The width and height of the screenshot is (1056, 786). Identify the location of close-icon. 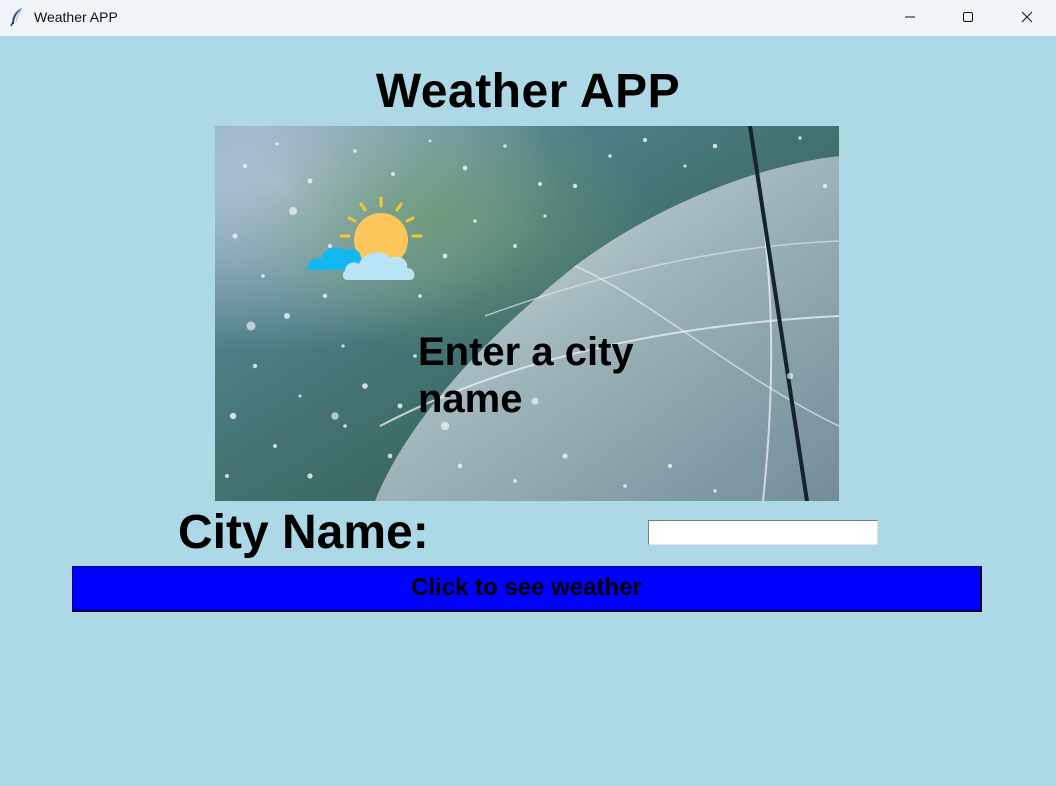
(1027, 17).